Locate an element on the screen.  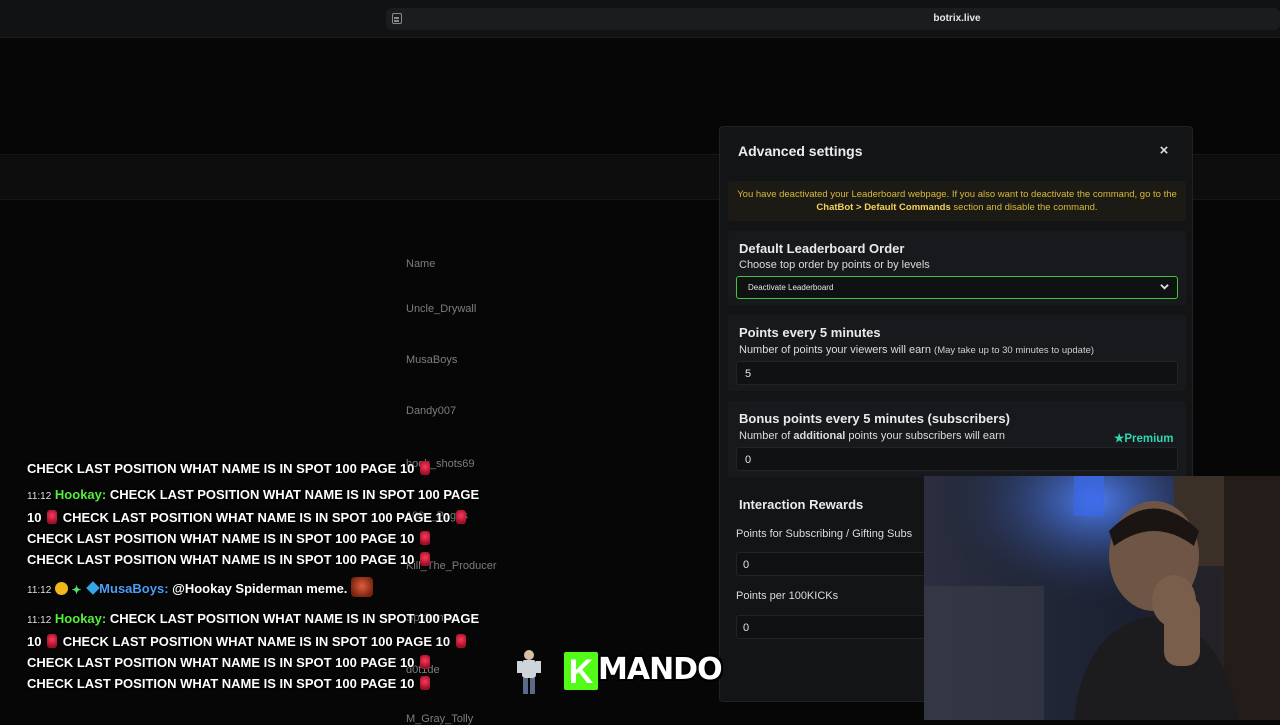
leaderboard-row: Uncle_Drywall is located at coordinates (441, 309).